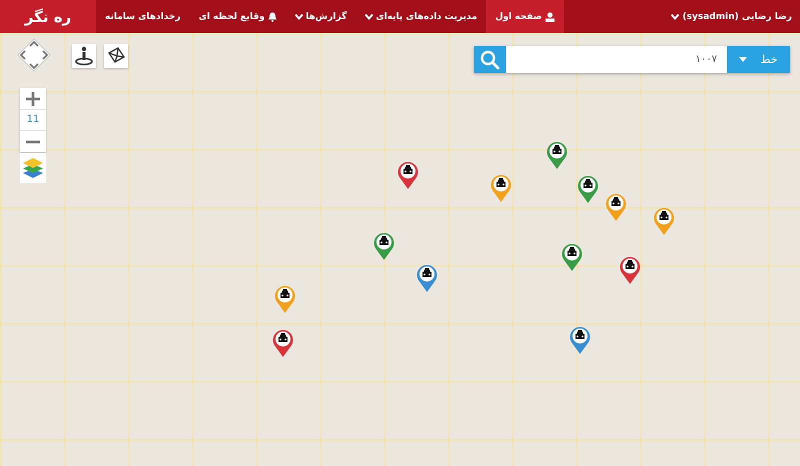 Image resolution: width=800 pixels, height=466 pixels. I want to click on search-button, so click(490, 59).